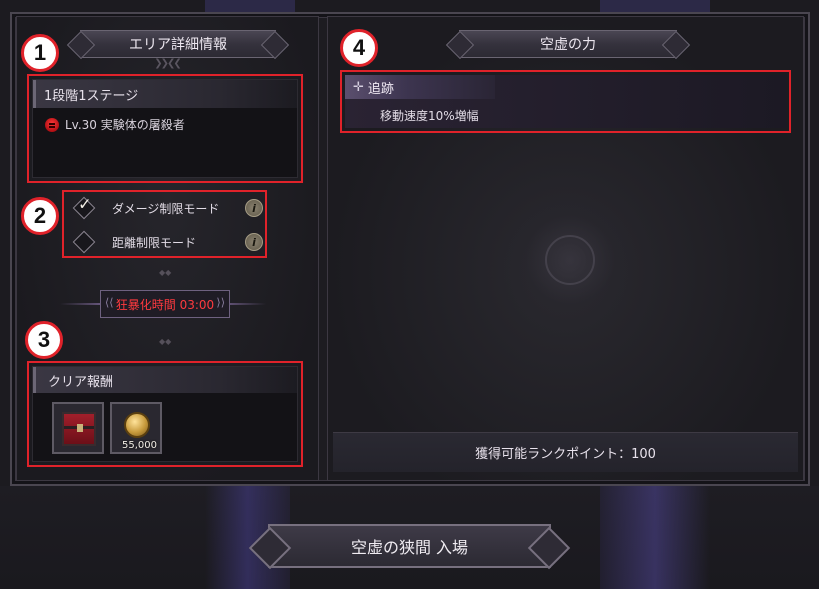  I want to click on reward-slot-gold: 55,000, so click(136, 428).